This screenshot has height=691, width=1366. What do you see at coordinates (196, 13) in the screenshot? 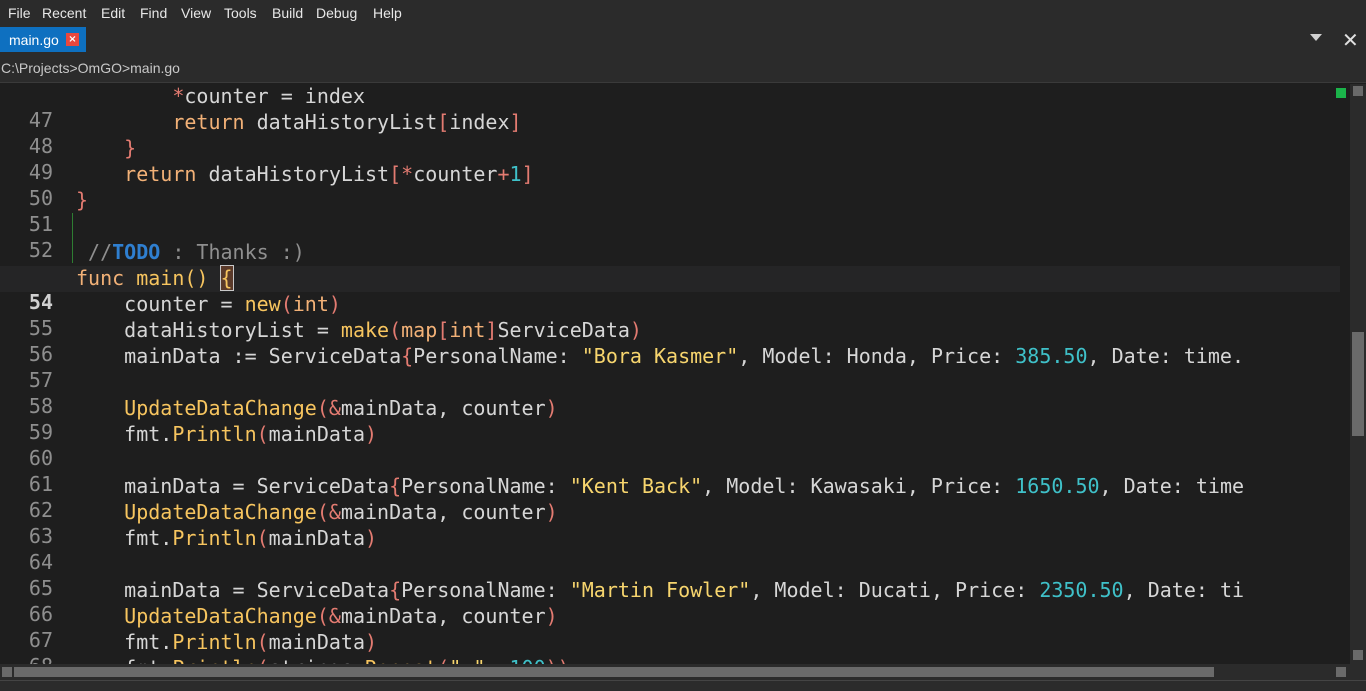
I see `menu-view: View` at bounding box center [196, 13].